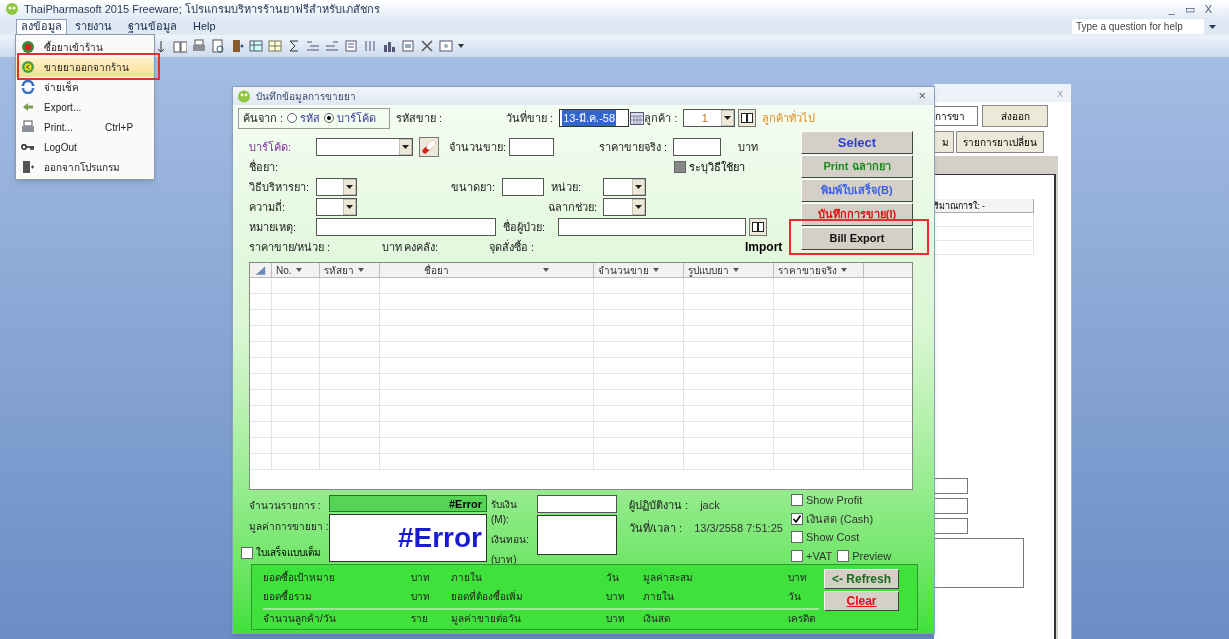 This screenshot has height=639, width=1229. Describe the element at coordinates (152, 26) in the screenshot. I see `menu-item: ฐานข้อมูล` at that location.